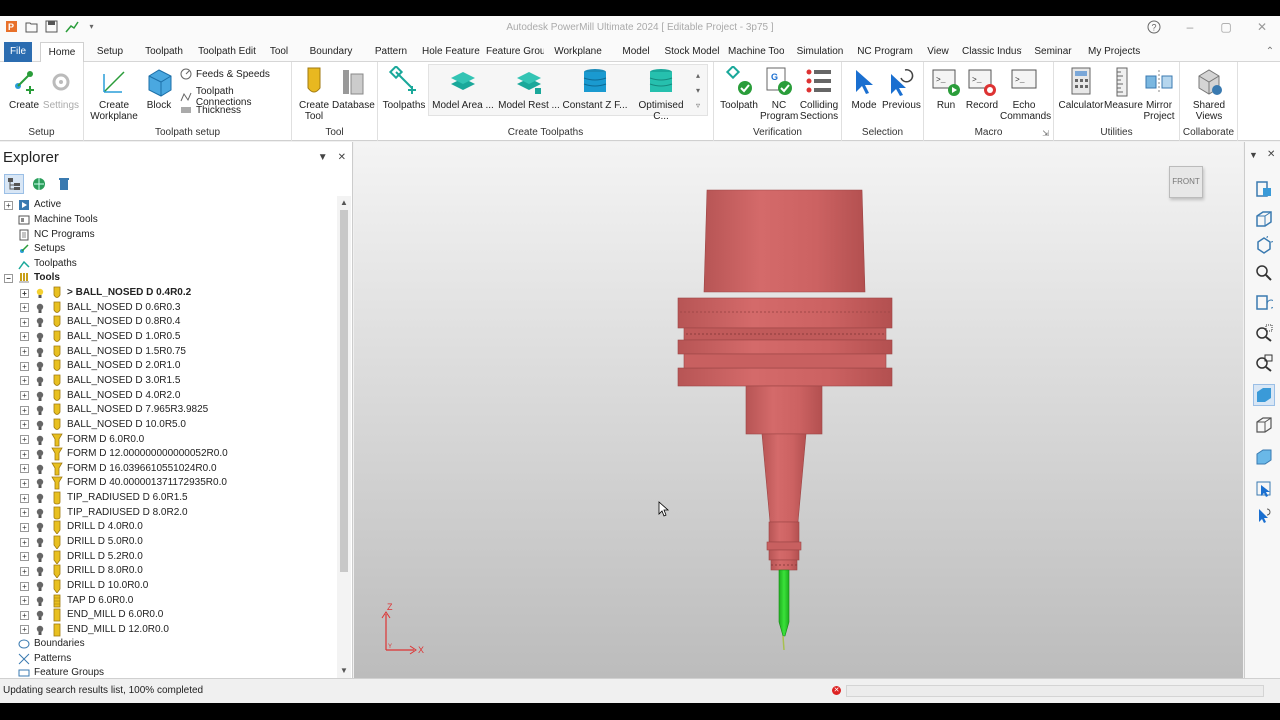 Image resolution: width=1280 pixels, height=720 pixels. Describe the element at coordinates (1271, 154) in the screenshot. I see `view-toolbar-close-icon: ✕` at that location.